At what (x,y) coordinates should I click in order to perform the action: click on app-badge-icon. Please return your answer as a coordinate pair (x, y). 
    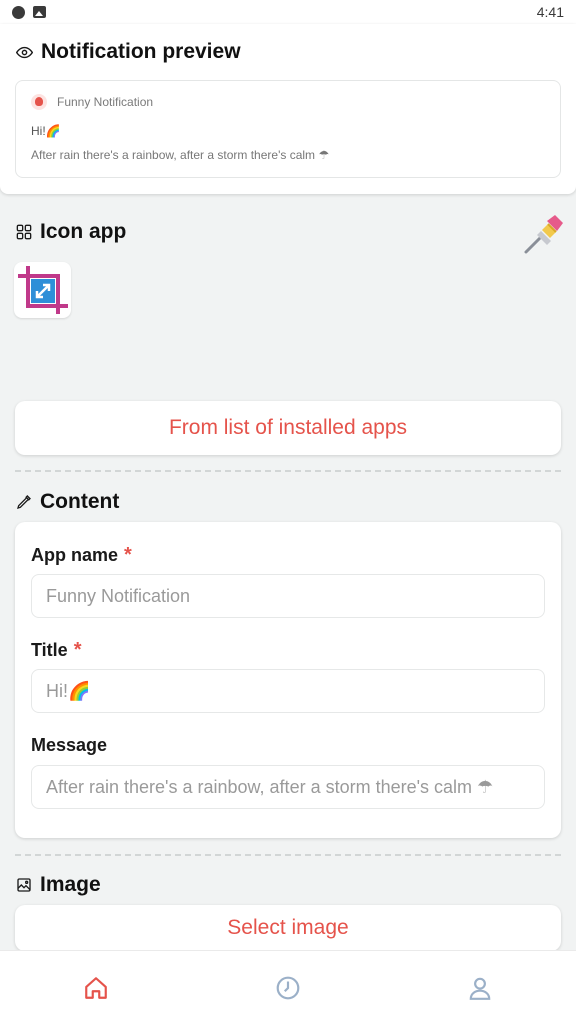
    Looking at the image, I should click on (39, 102).